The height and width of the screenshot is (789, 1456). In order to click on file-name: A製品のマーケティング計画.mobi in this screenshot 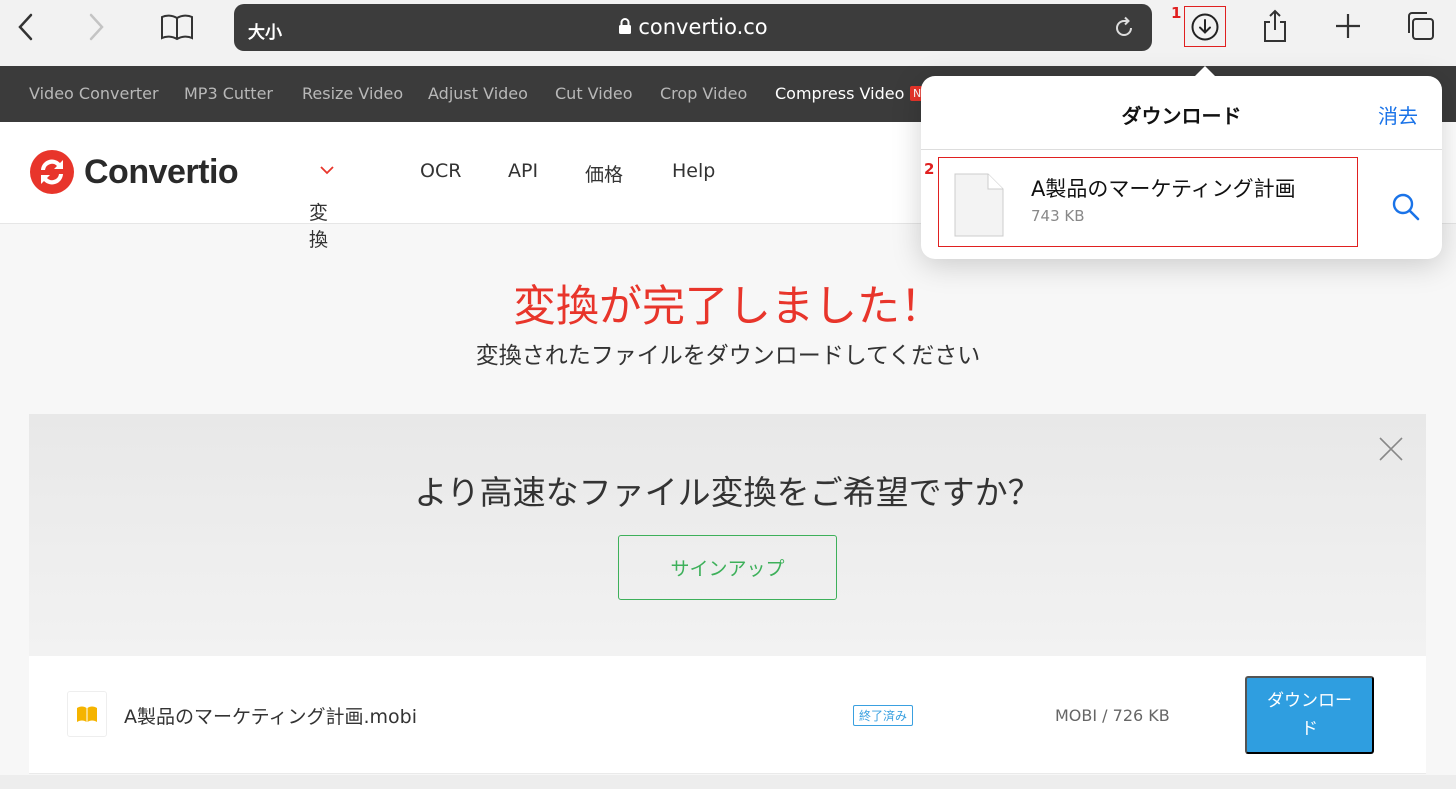, I will do `click(270, 717)`.